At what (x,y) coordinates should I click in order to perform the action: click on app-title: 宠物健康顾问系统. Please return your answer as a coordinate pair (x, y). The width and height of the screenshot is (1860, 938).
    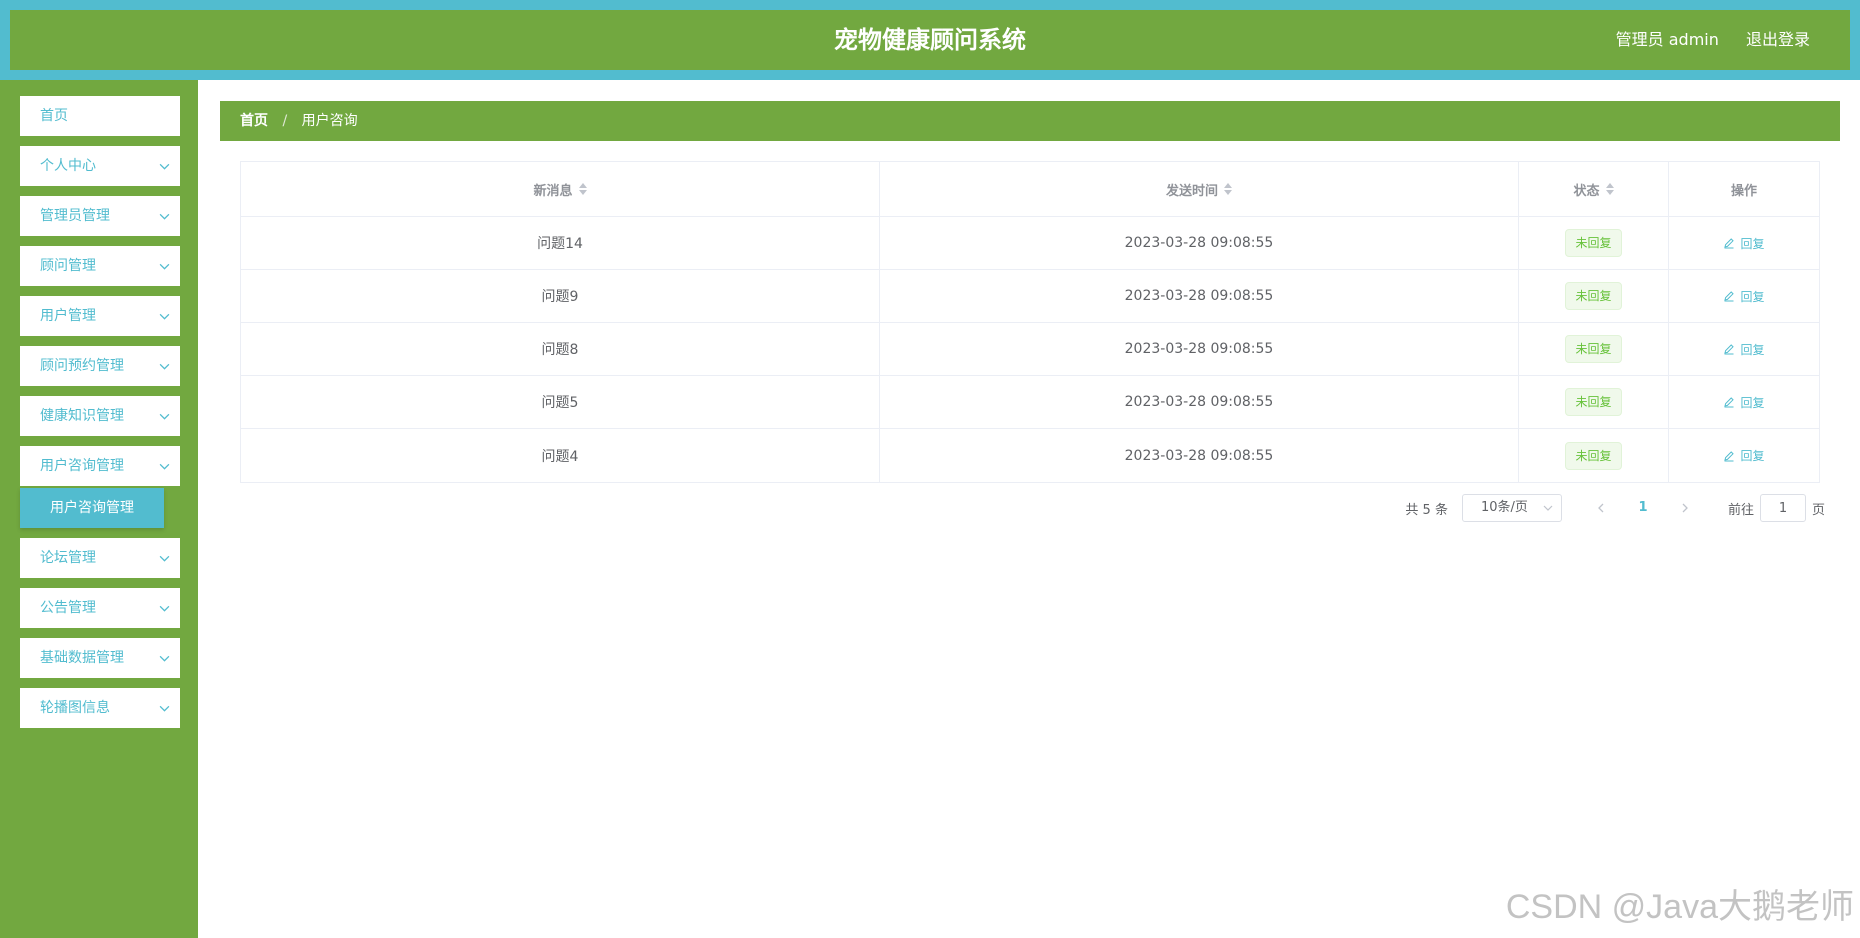
    Looking at the image, I should click on (930, 40).